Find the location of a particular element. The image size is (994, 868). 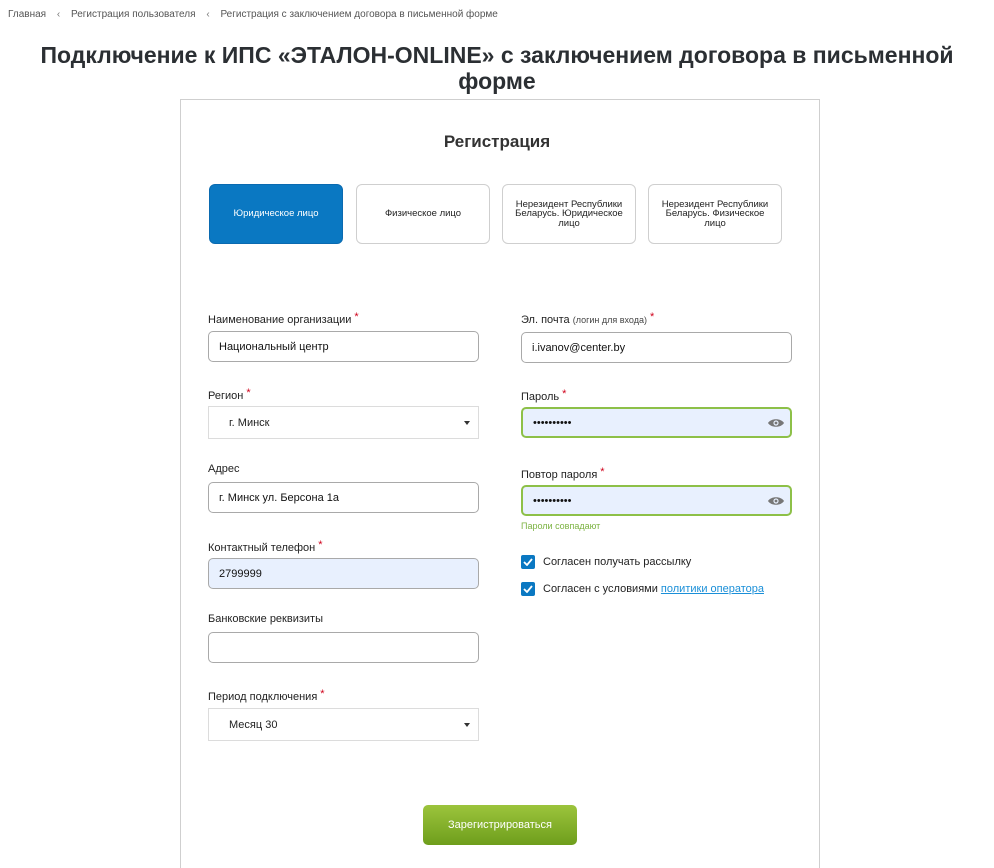

form-title: Регистрация is located at coordinates (497, 141).